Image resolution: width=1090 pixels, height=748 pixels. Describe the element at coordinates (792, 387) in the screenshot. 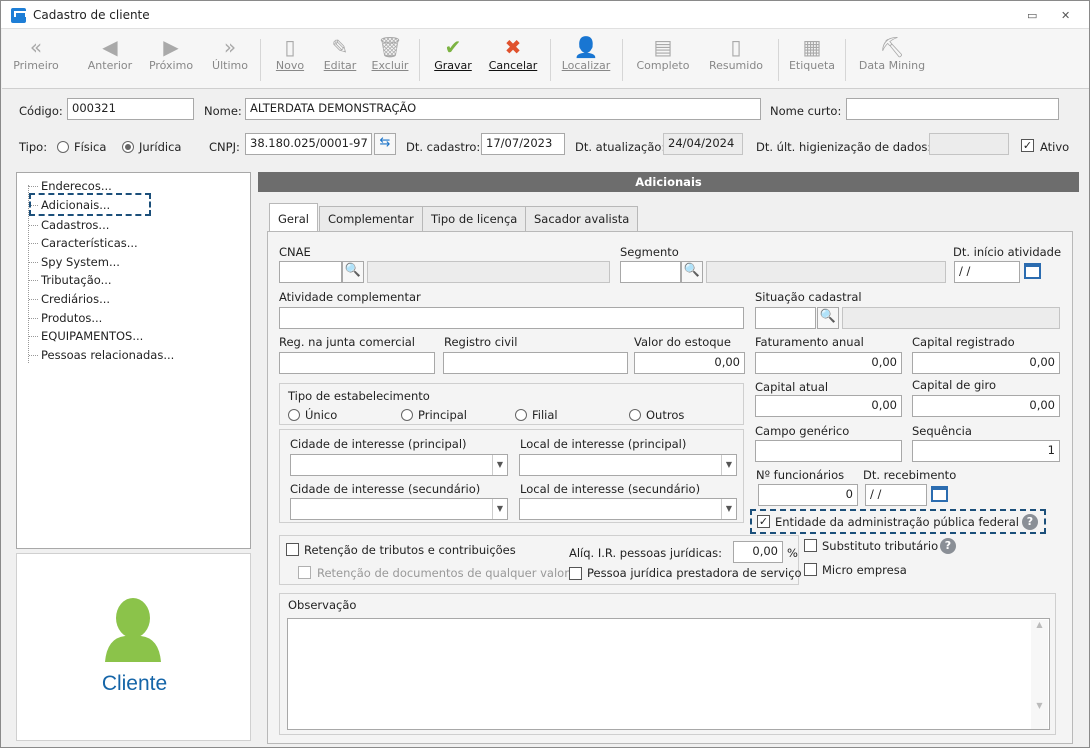

I see `current-capital-label: Capital atual` at that location.